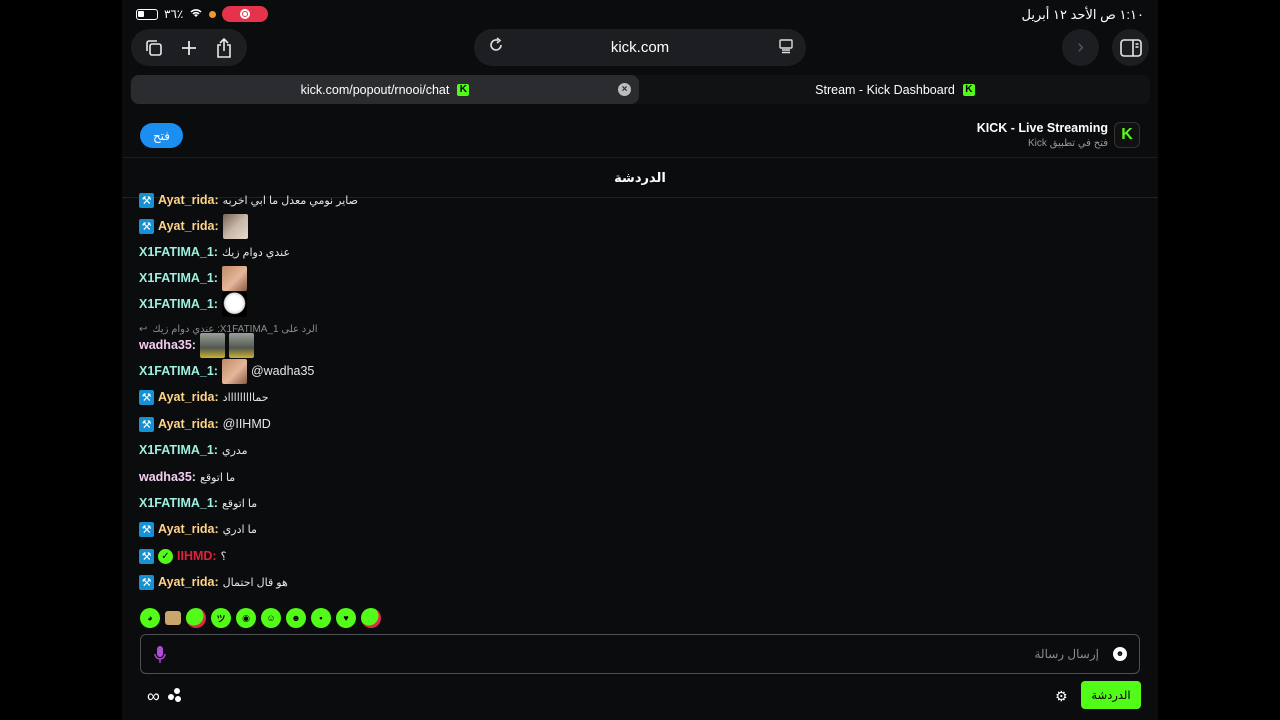 Image resolution: width=1280 pixels, height=720 pixels. I want to click on message-text: هو قال احتمال, so click(255, 582).